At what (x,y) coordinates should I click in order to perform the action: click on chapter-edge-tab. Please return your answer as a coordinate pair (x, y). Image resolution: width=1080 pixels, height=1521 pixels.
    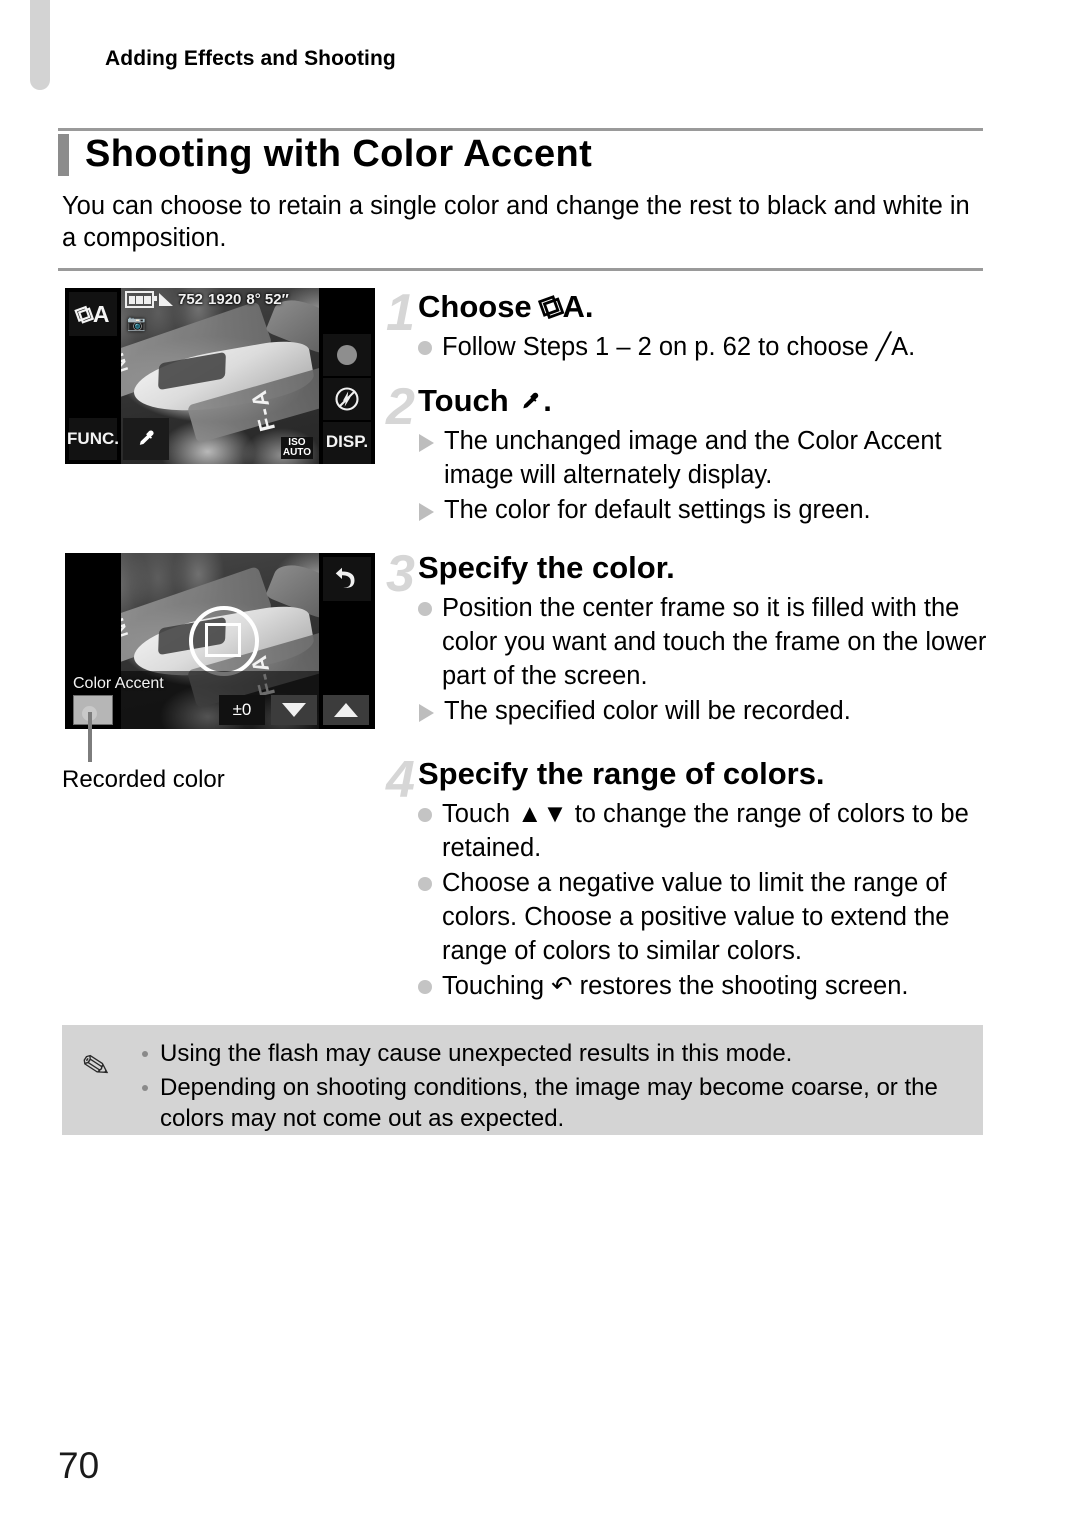
    Looking at the image, I should click on (40, 45).